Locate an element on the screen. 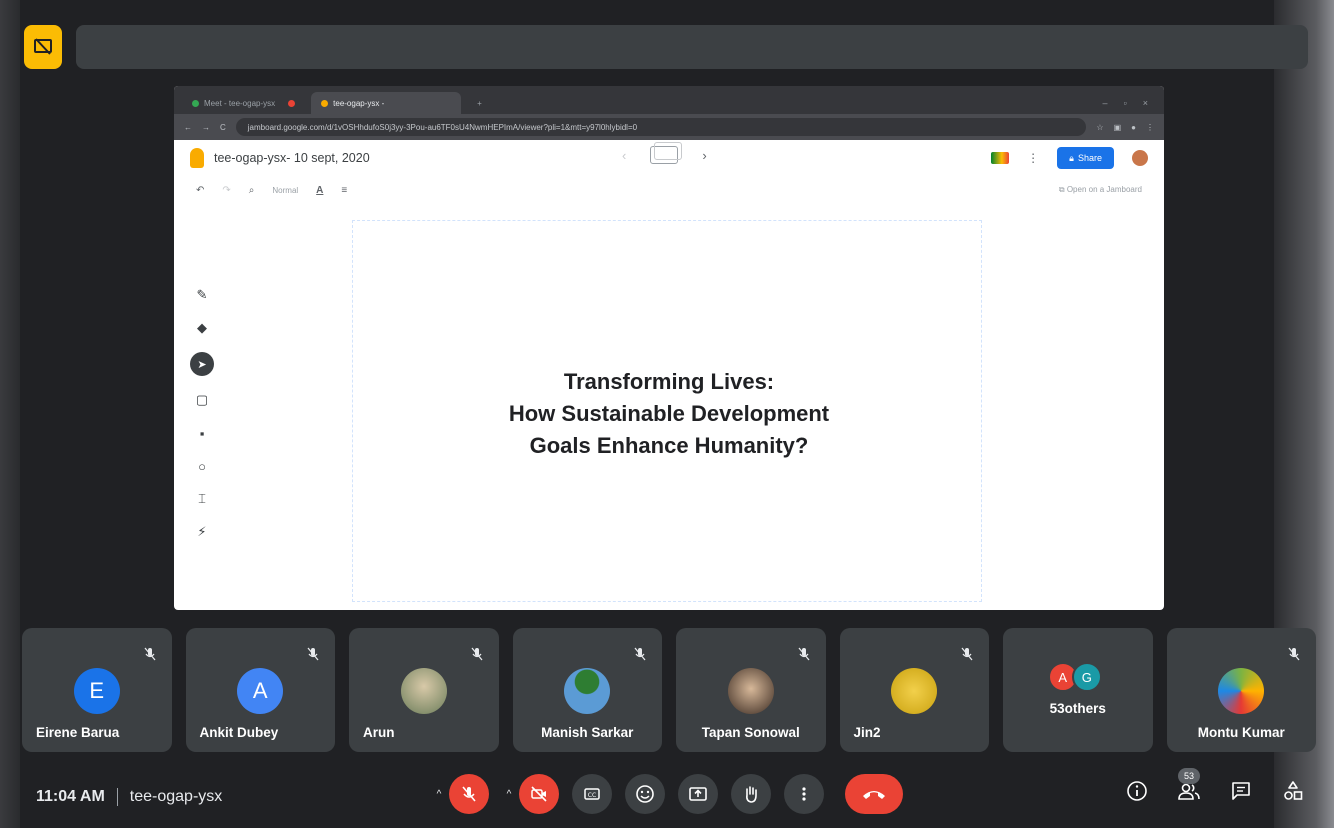  hand-icon is located at coordinates (751, 794).